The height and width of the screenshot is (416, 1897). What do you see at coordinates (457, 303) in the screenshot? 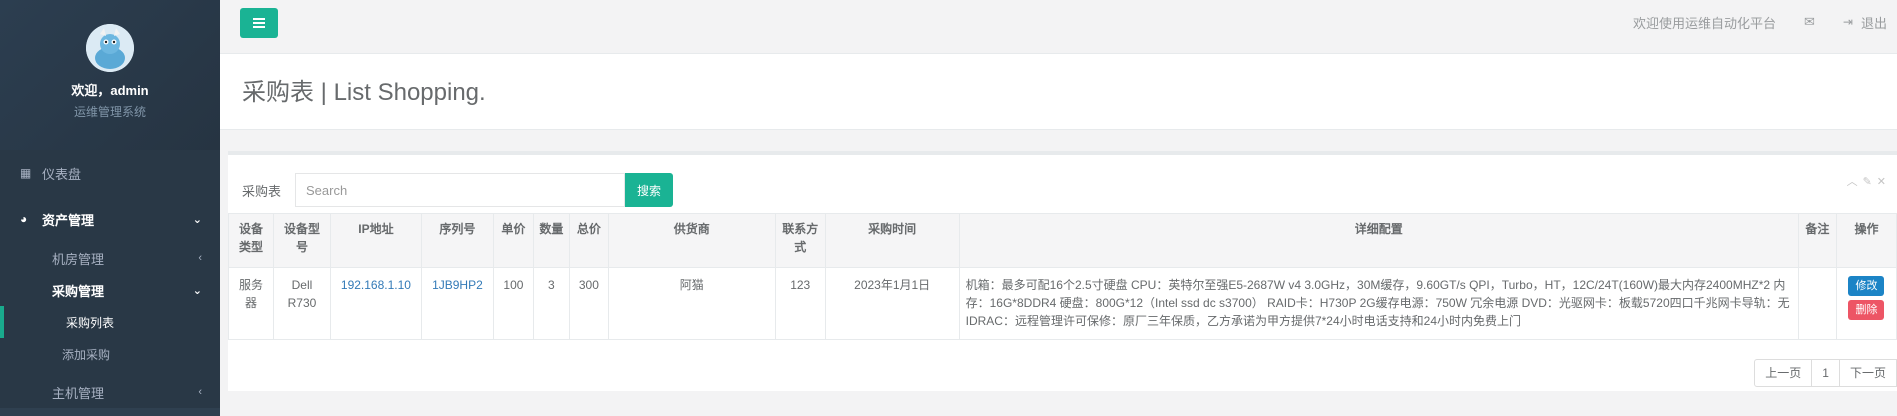
I see `cell-serial-link: 1JB9HP2` at bounding box center [457, 303].